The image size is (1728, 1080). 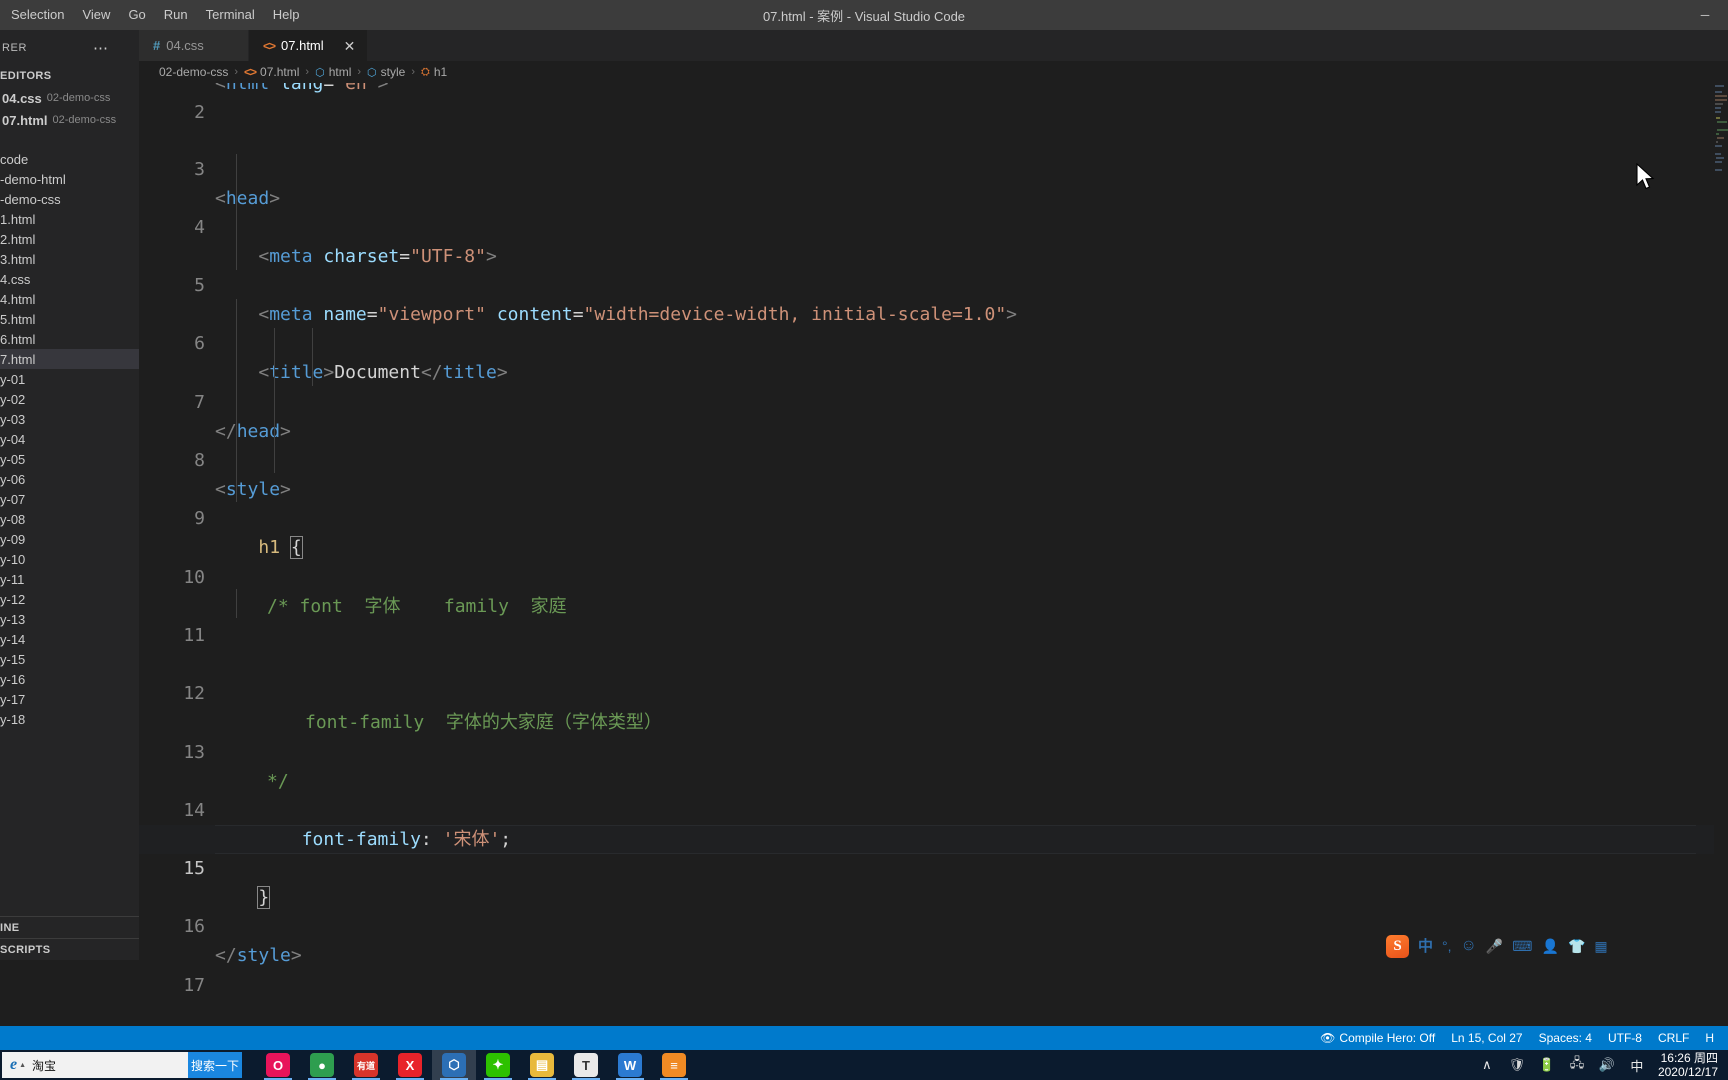 What do you see at coordinates (933, 103) in the screenshot?
I see `code-line: 2 <html lang="en">` at bounding box center [933, 103].